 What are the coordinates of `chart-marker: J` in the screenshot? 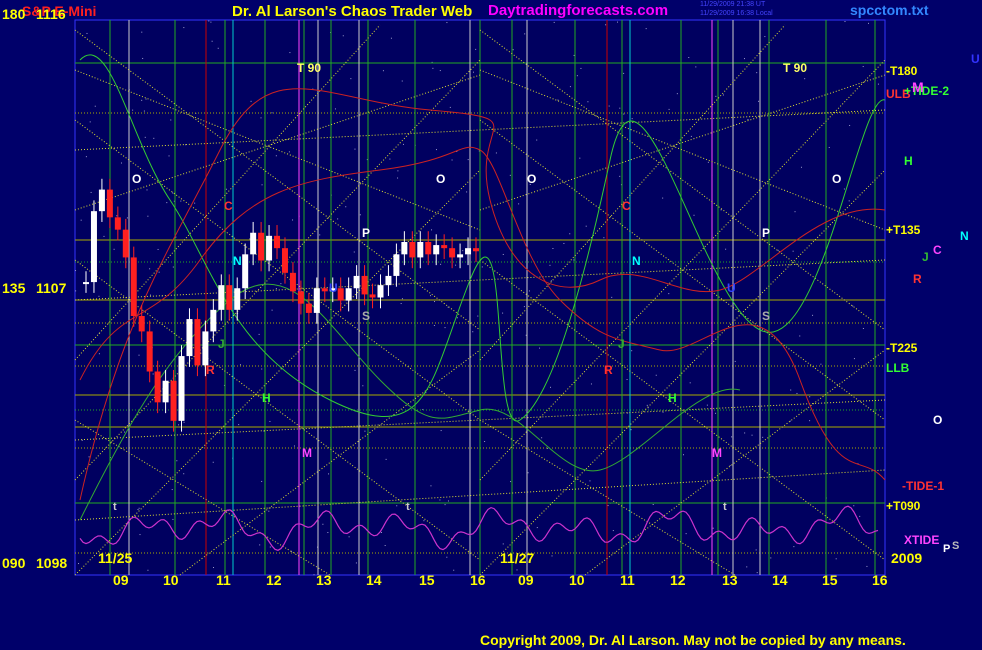 It's located at (221, 344).